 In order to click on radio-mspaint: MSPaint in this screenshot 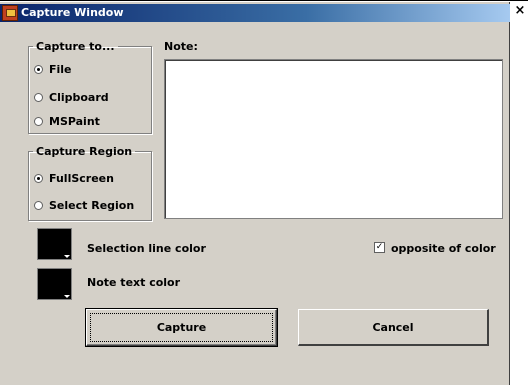, I will do `click(67, 121)`.